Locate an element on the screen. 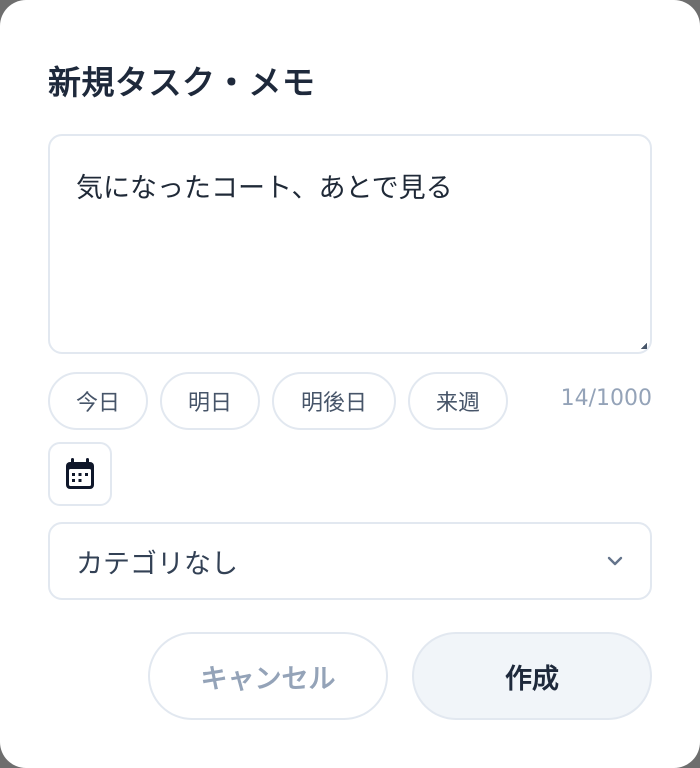  chevron-down-icon is located at coordinates (615, 561).